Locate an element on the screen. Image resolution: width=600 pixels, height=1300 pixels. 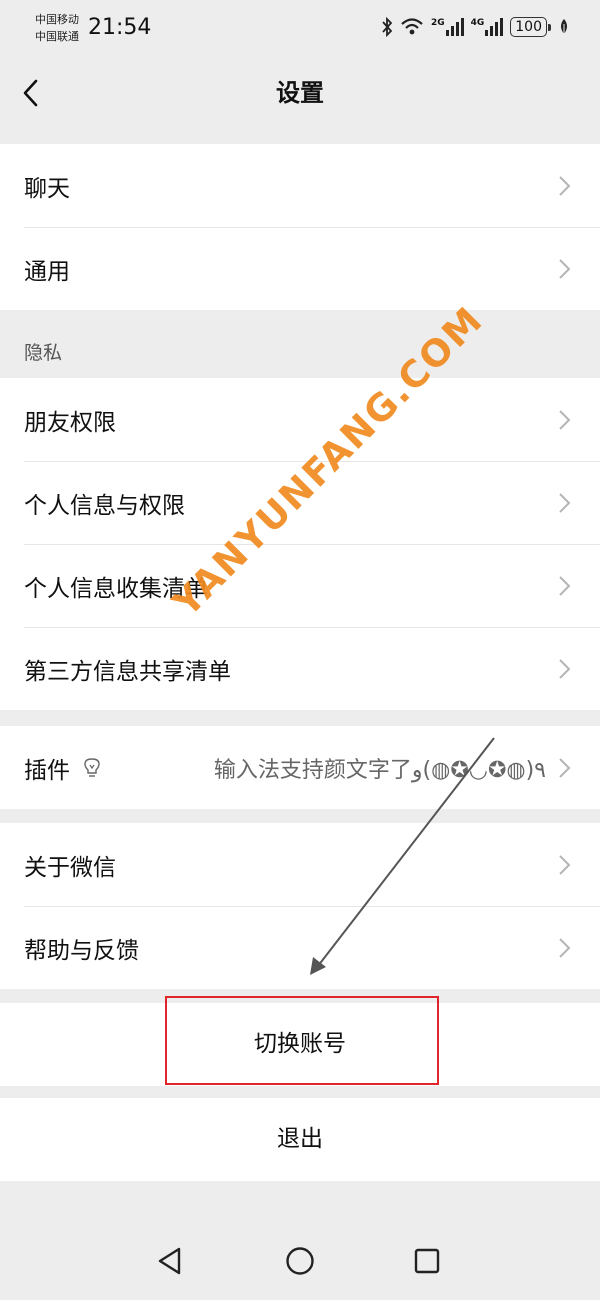
signal-1-label: 2G is located at coordinates (437, 23).